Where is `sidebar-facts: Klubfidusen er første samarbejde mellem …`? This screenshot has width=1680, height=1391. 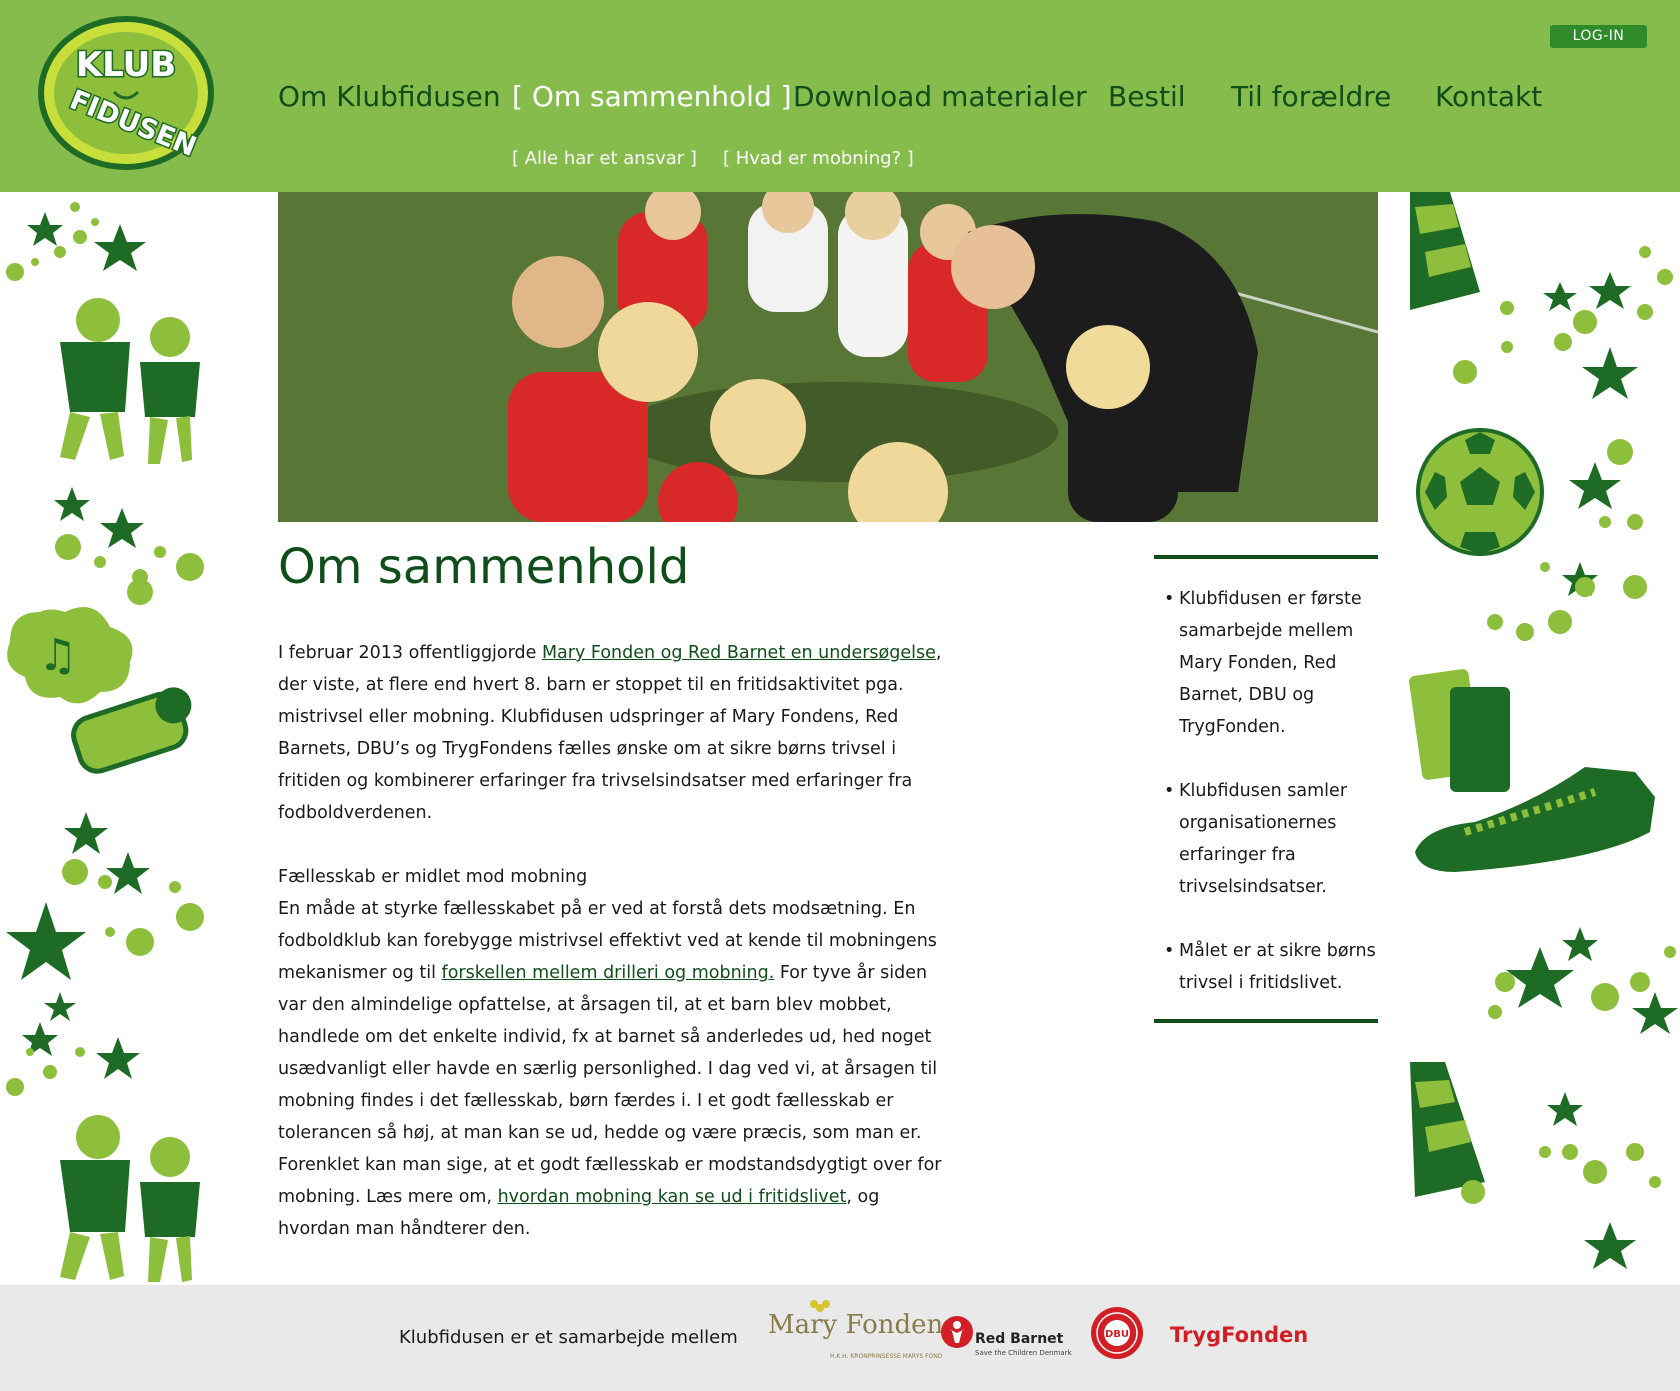 sidebar-facts: Klubfidusen er første samarbejde mellem … is located at coordinates (1266, 789).